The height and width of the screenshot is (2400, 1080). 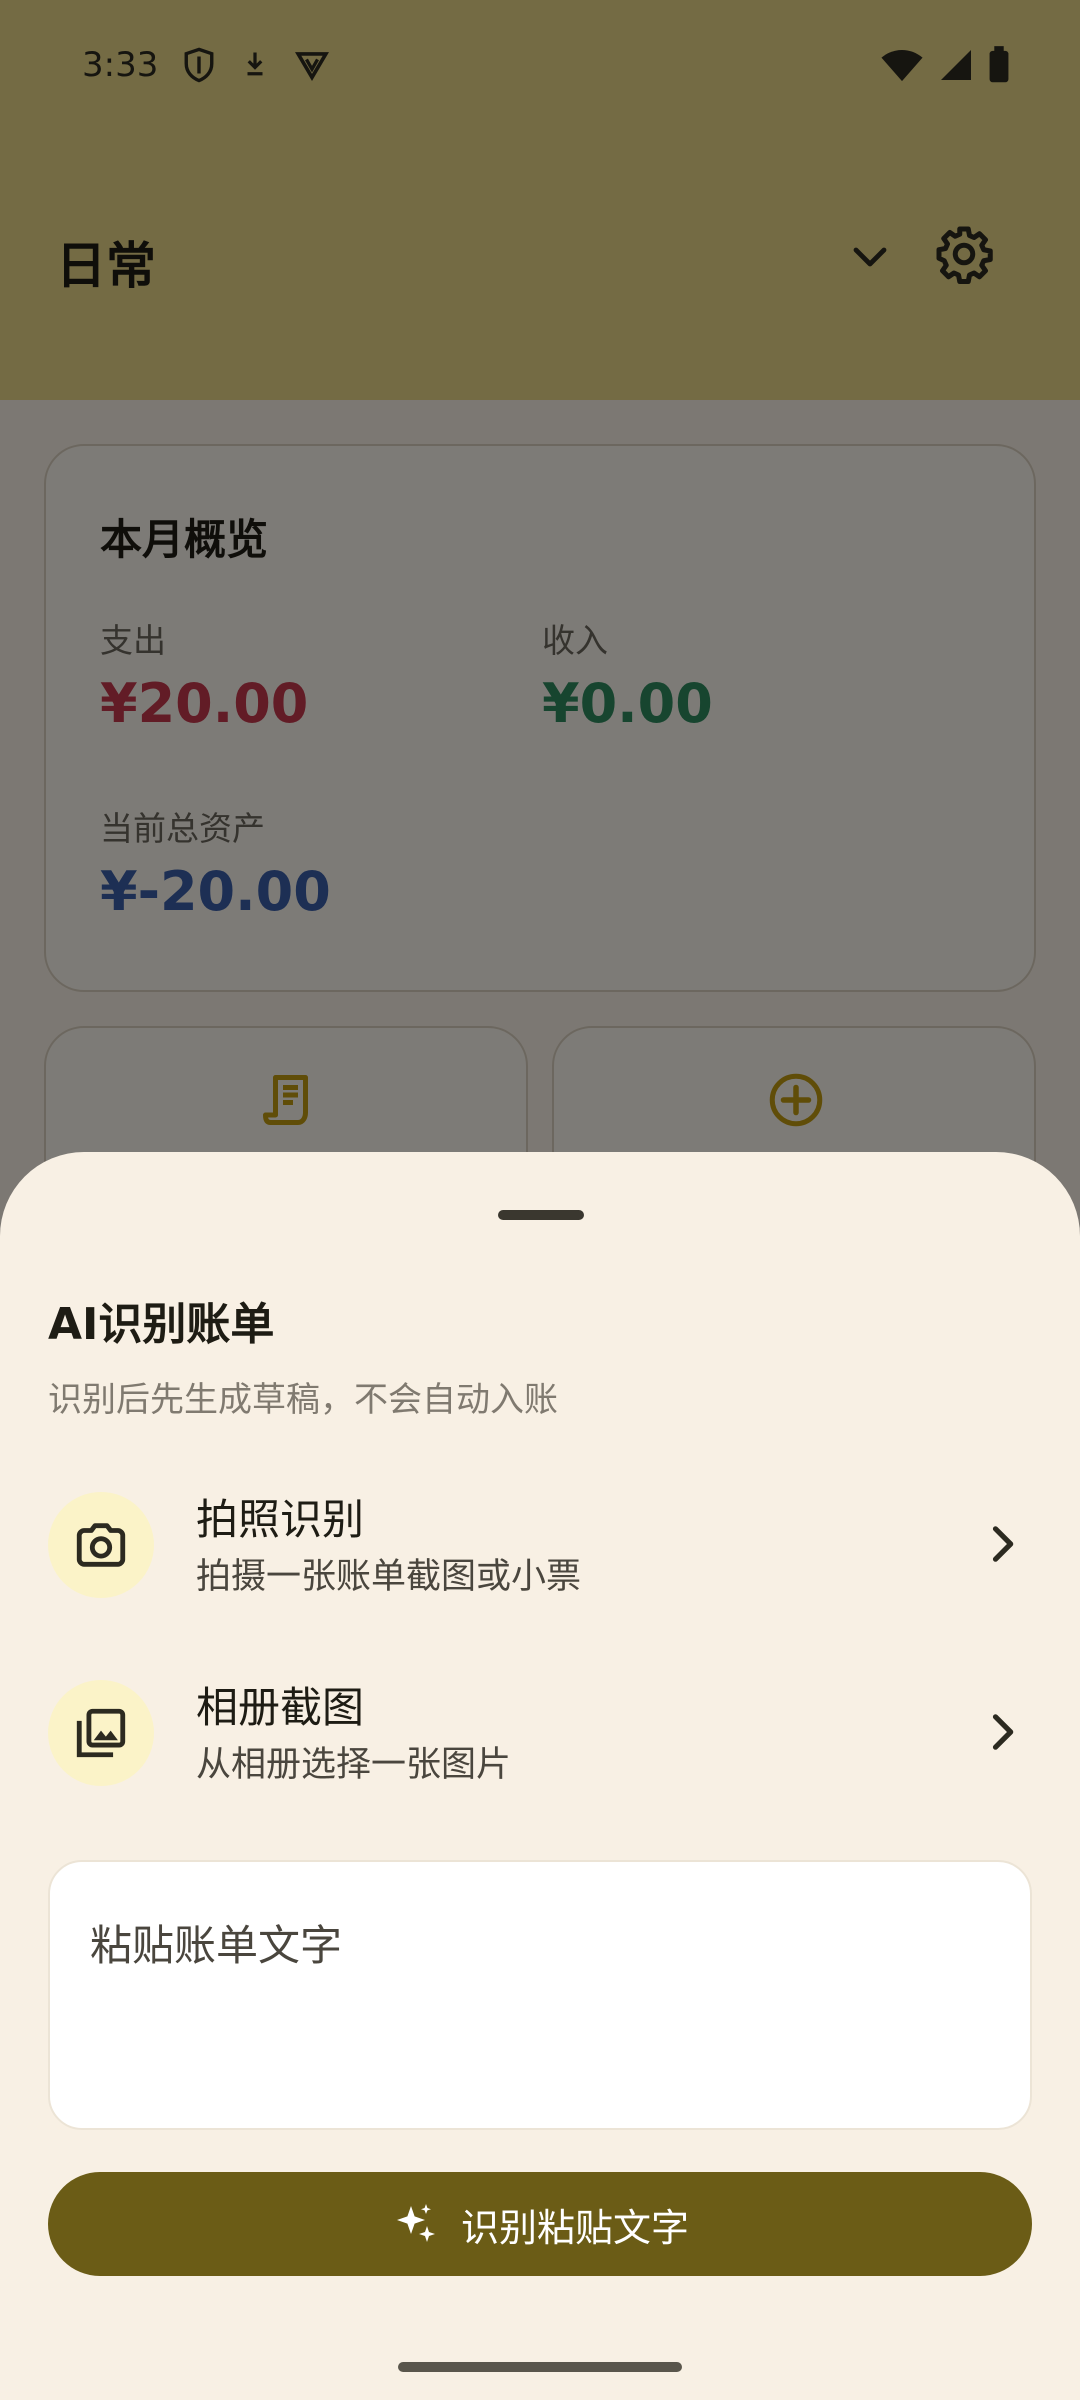 What do you see at coordinates (161, 1324) in the screenshot?
I see `sheet-title: AI识别账单` at bounding box center [161, 1324].